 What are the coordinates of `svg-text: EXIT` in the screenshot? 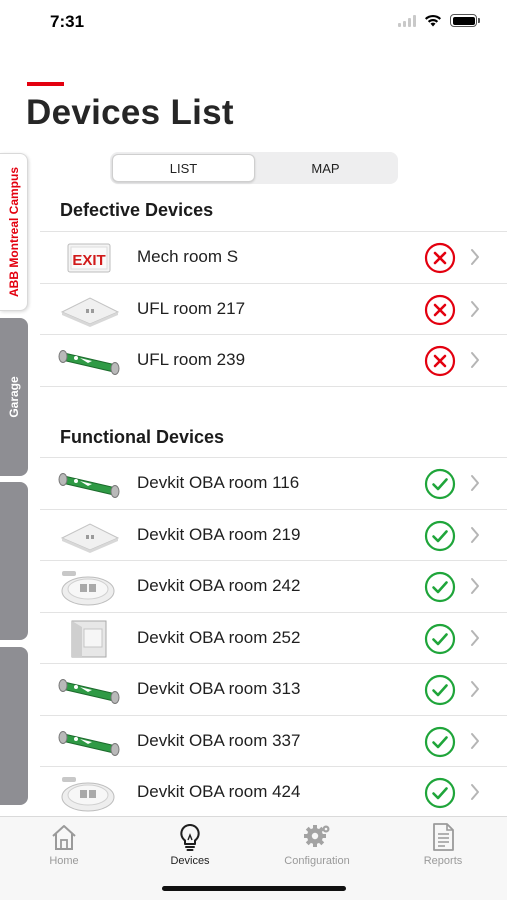 It's located at (88, 260).